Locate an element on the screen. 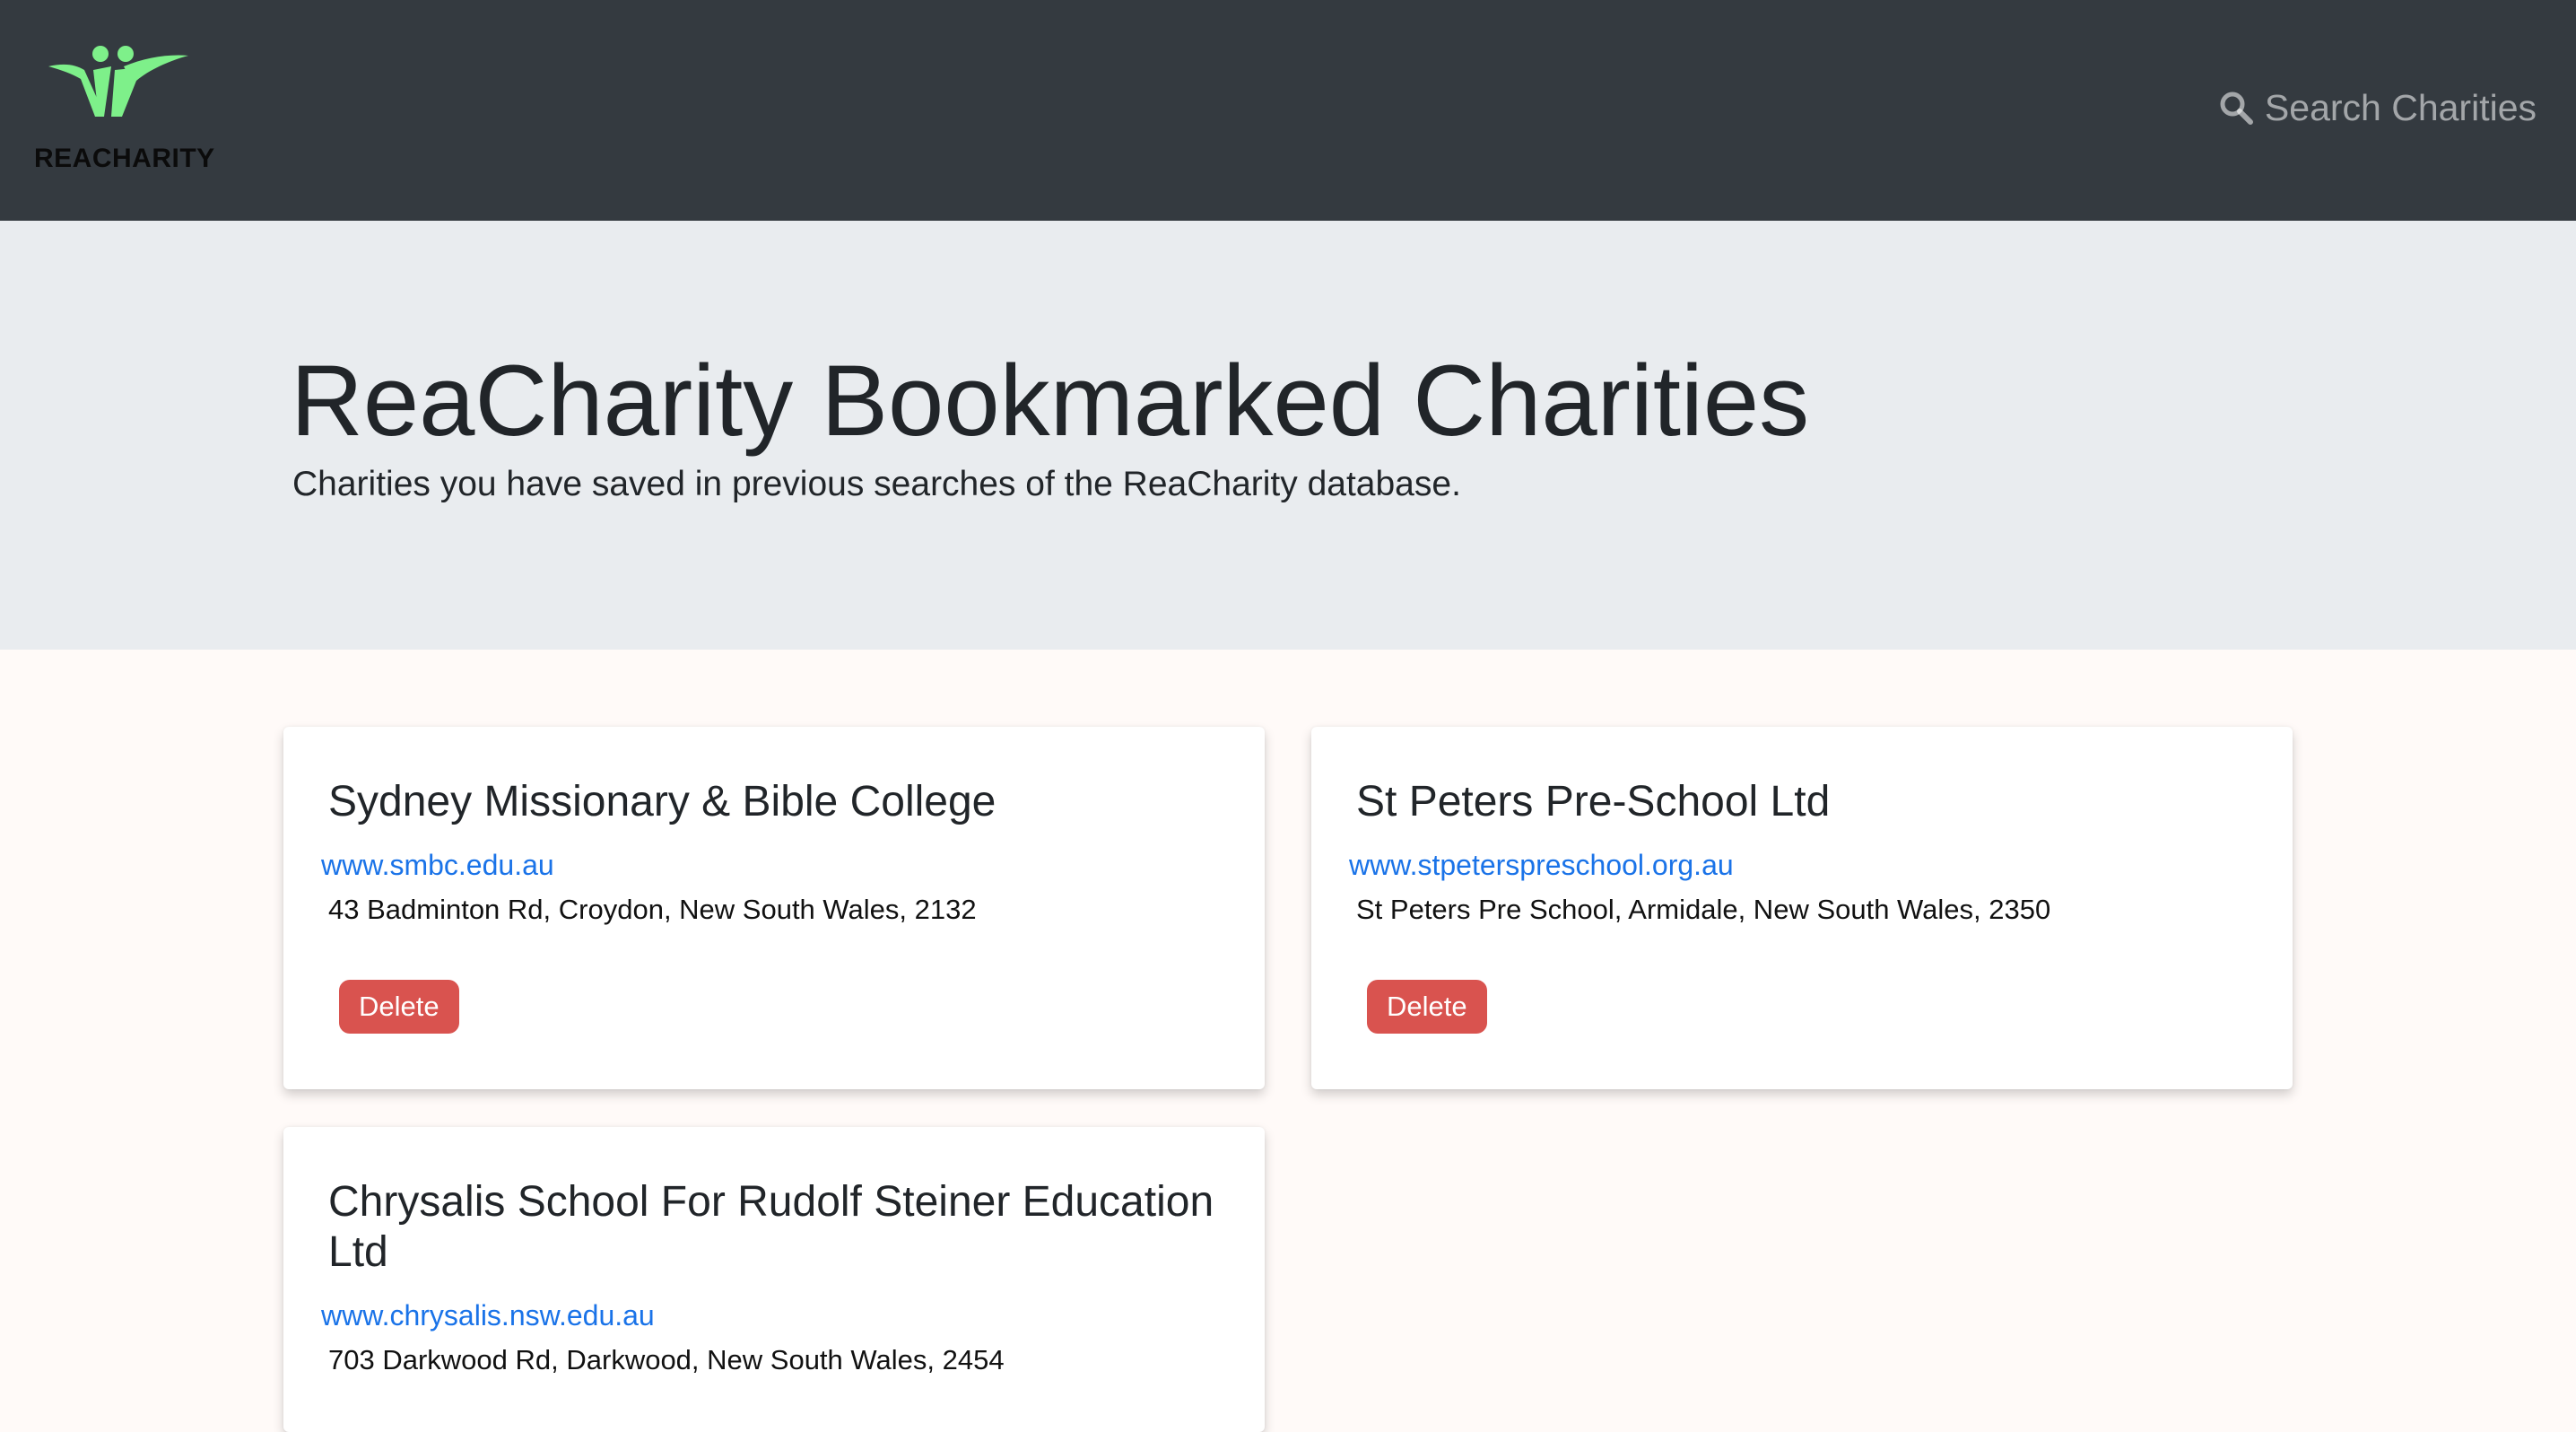  brand-logo: REACHARITY is located at coordinates (123, 111).